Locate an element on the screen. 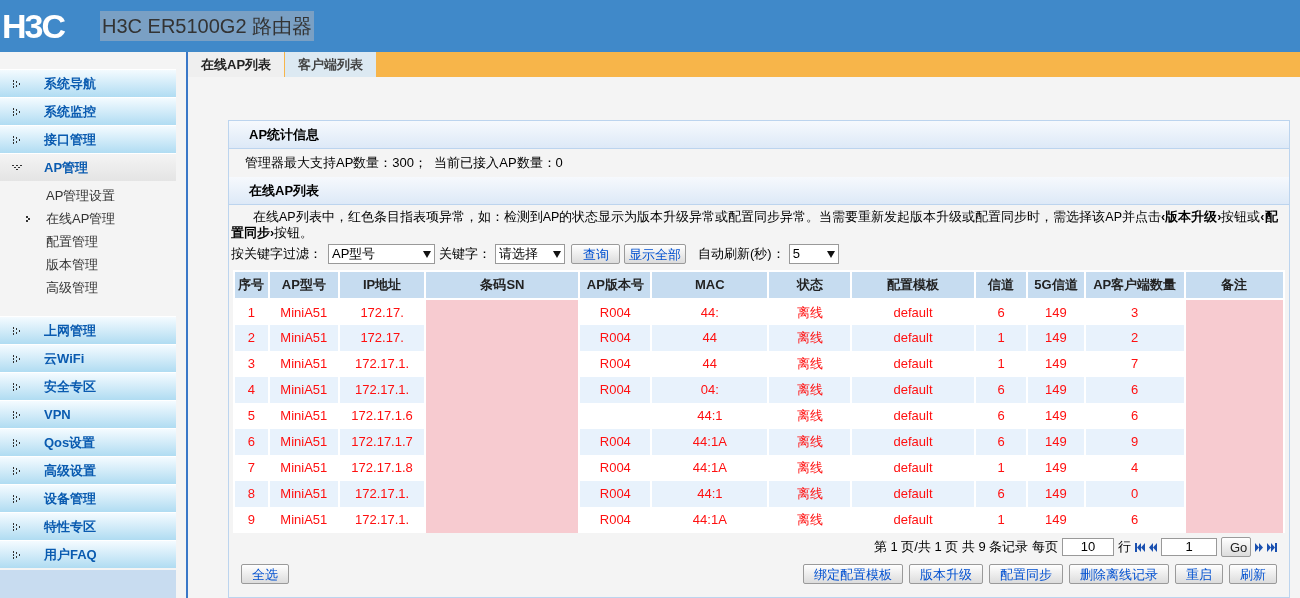 This screenshot has height=598, width=1300. action-button: 删除离线记录 is located at coordinates (1119, 574).